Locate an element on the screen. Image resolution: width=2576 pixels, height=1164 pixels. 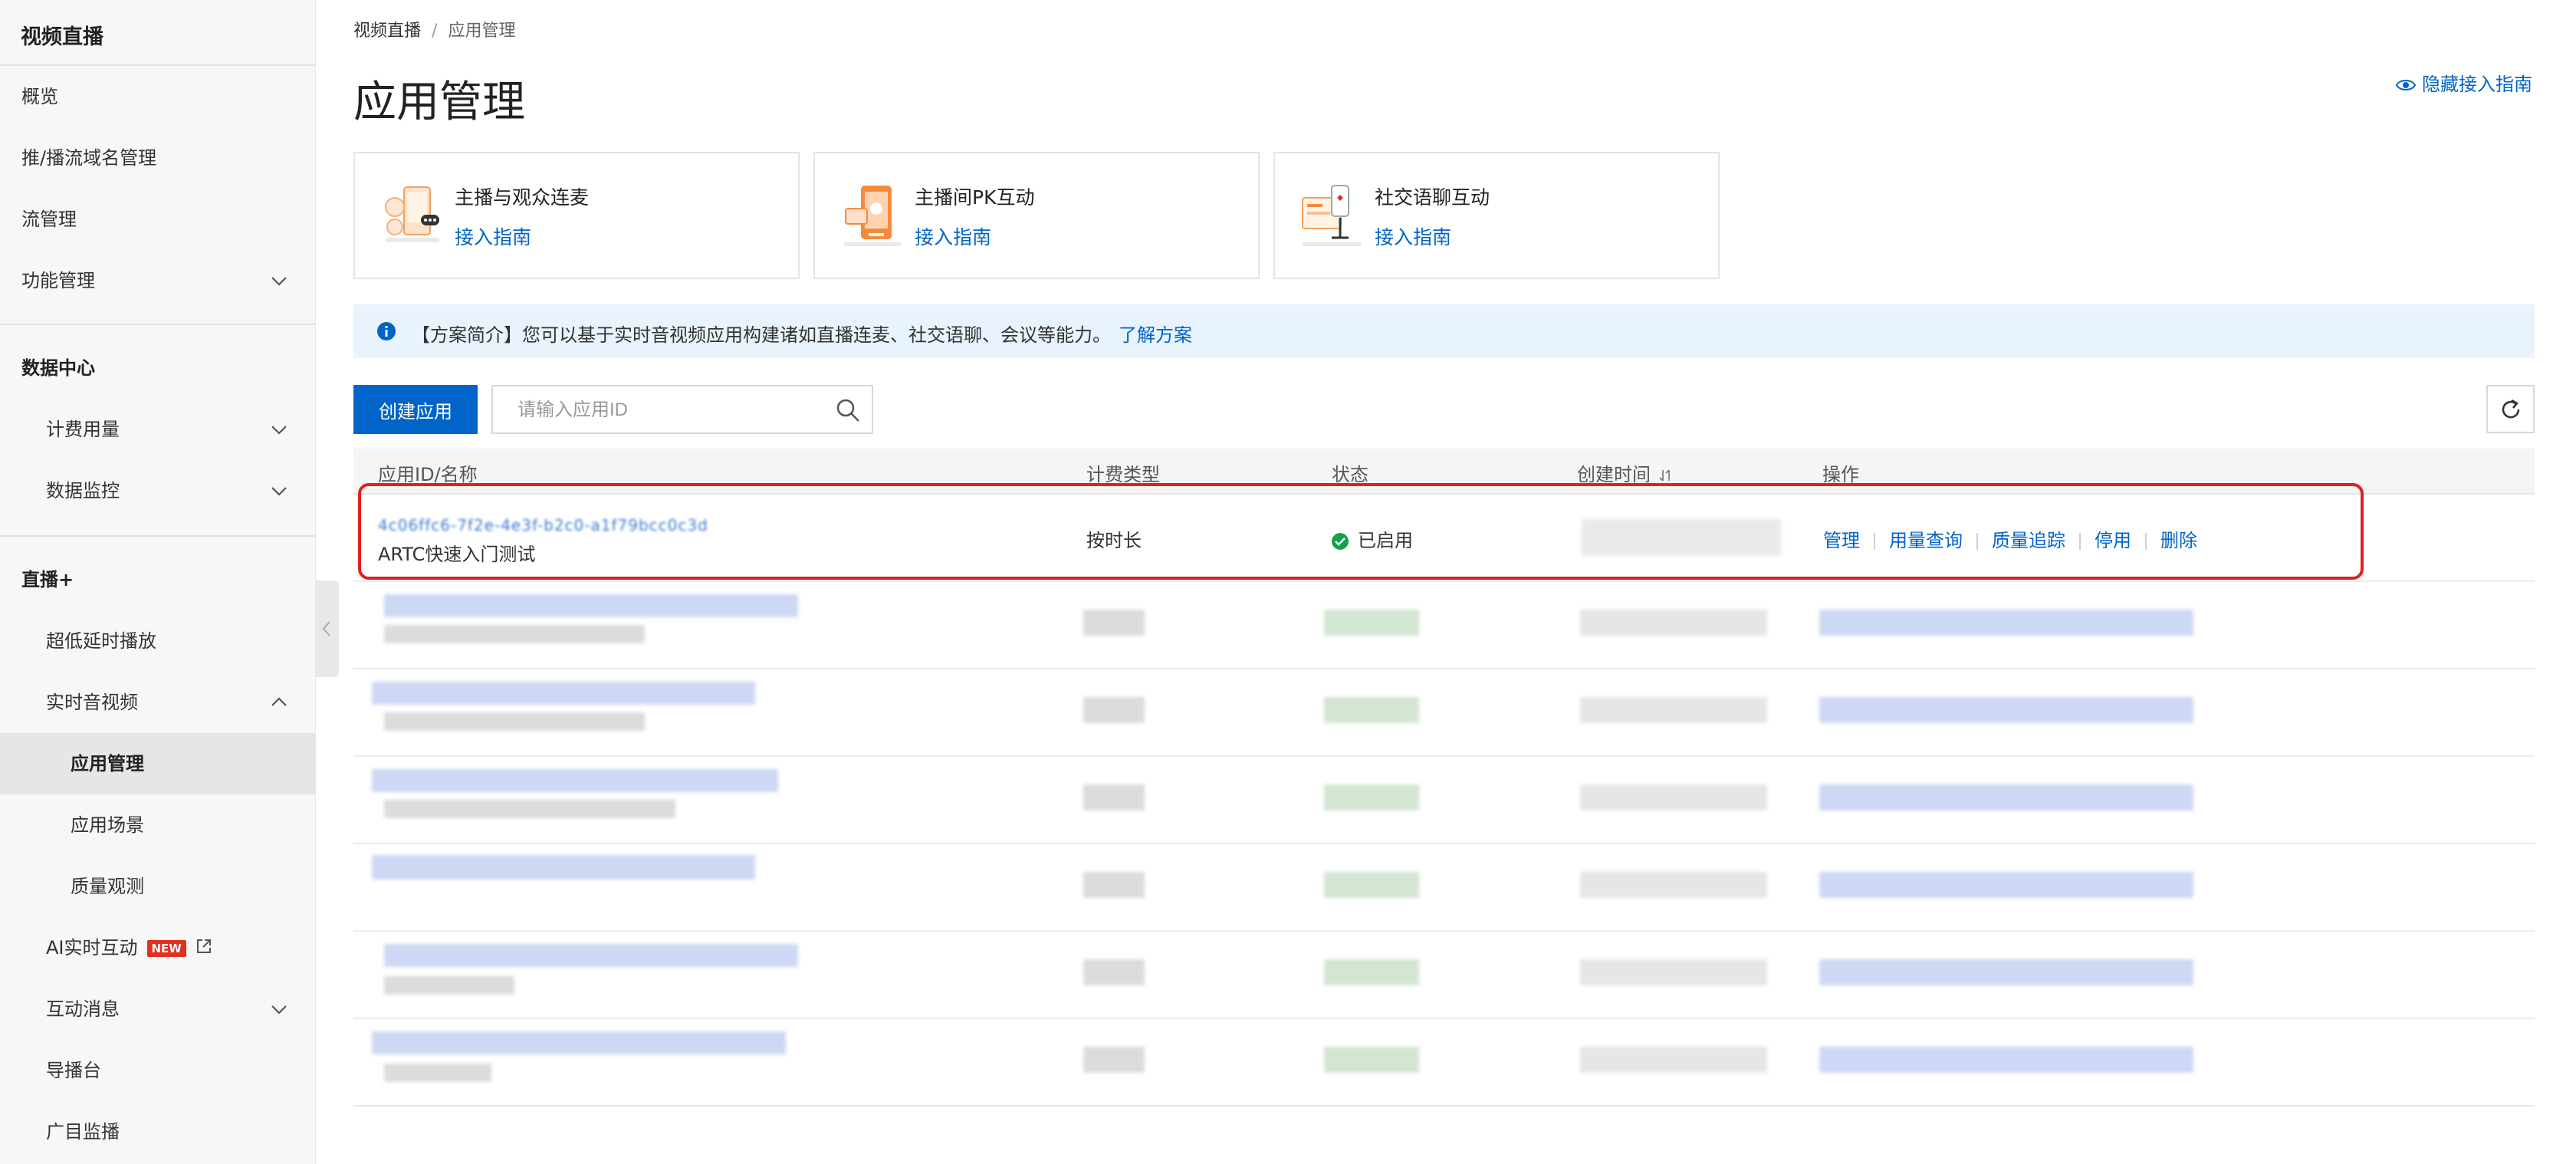
sidebar-item-director-console: 导播台 is located at coordinates (158, 1070).